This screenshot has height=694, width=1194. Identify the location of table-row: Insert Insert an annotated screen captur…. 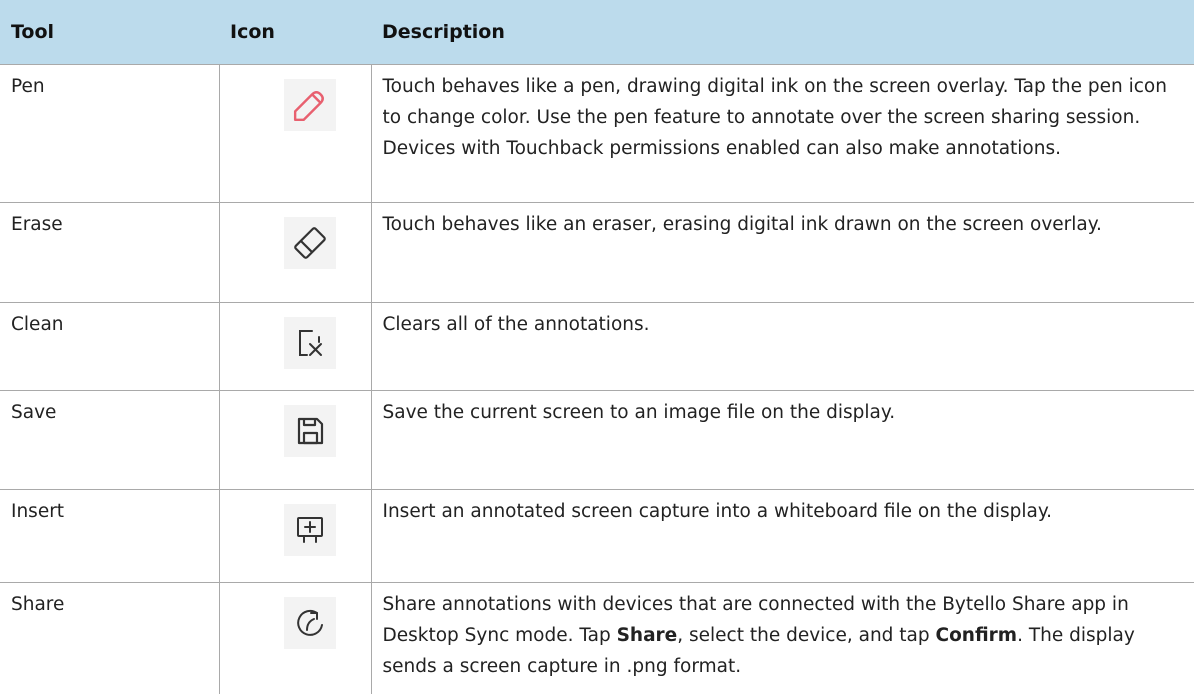
(597, 536).